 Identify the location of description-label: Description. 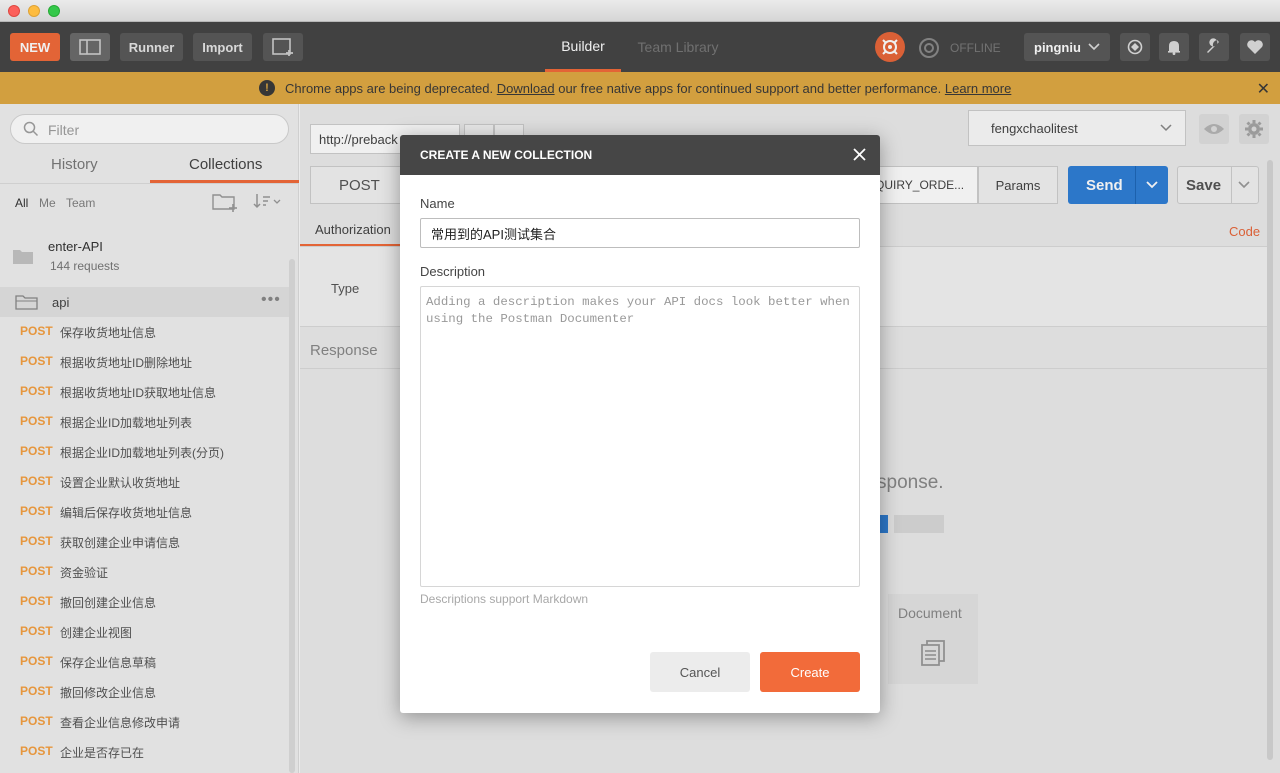
(453, 271).